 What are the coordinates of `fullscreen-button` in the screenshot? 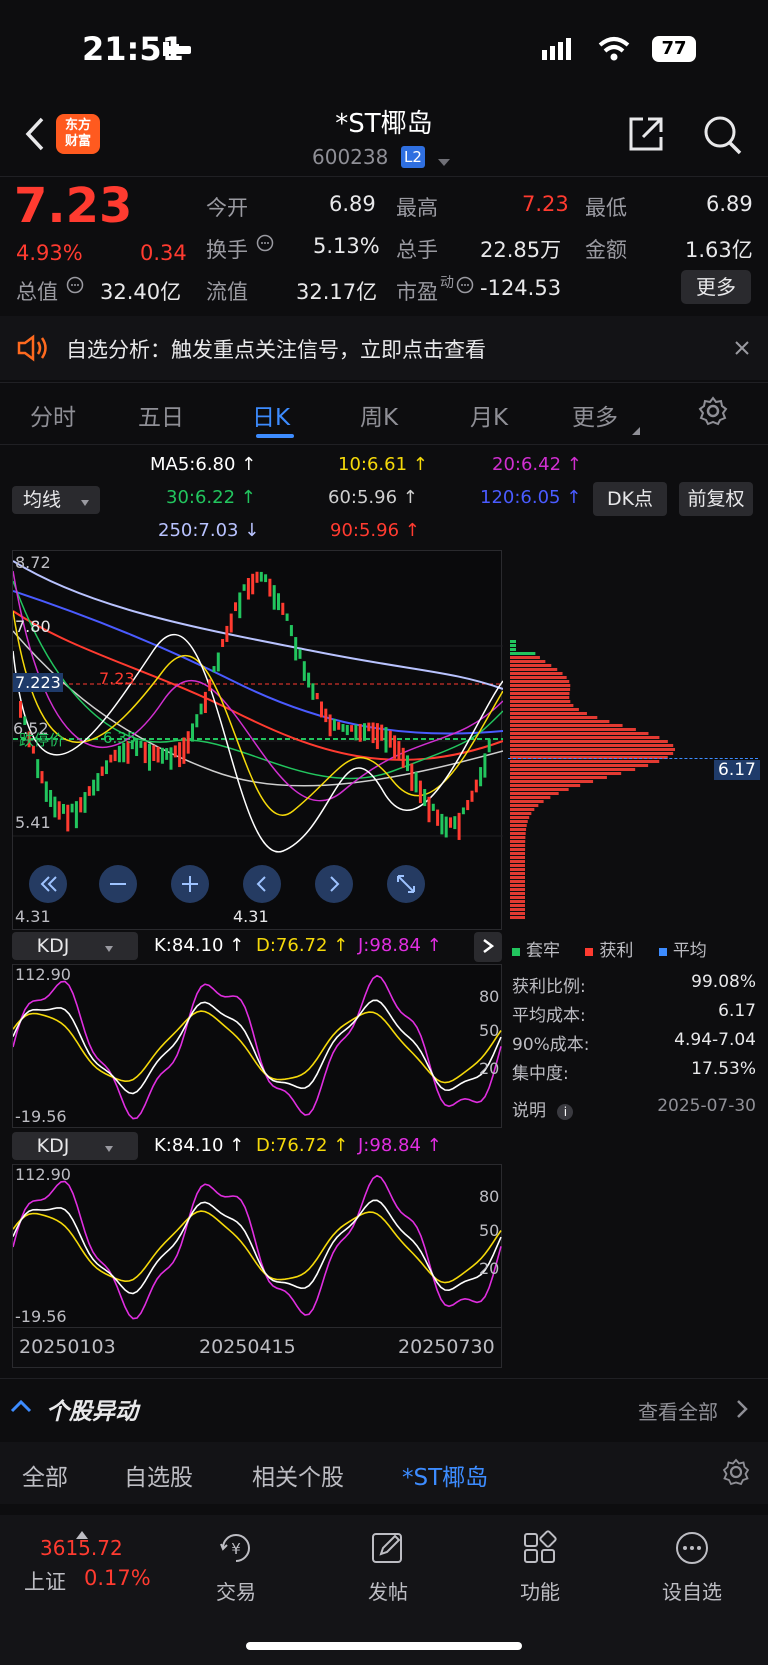 It's located at (406, 884).